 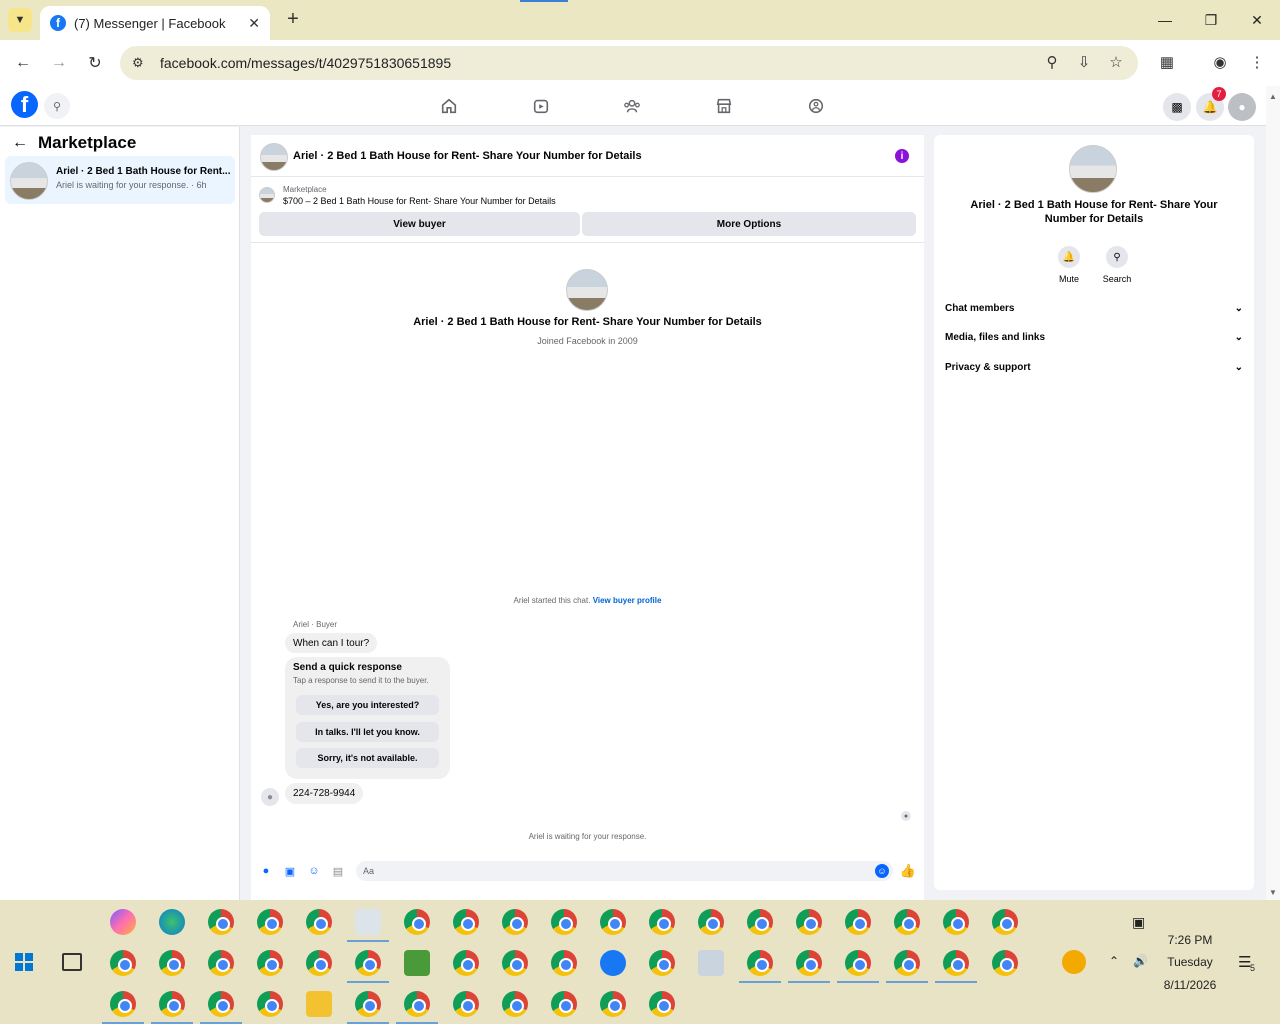 What do you see at coordinates (1140, 961) in the screenshot?
I see `volume-icon: 🔊` at bounding box center [1140, 961].